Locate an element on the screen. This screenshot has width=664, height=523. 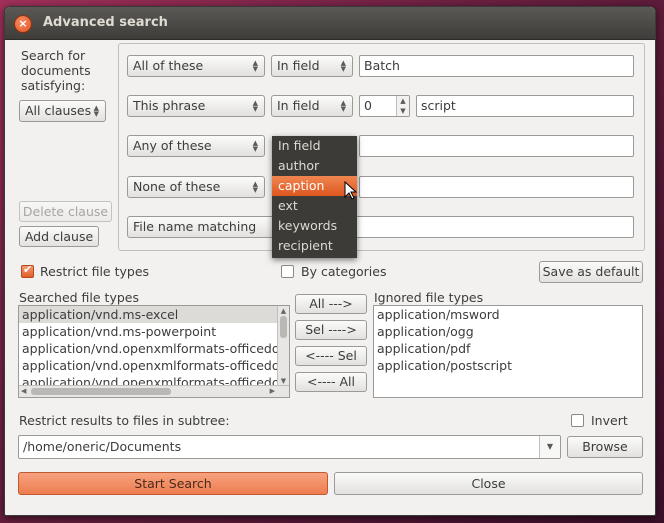
vertical-scrollbar: ▲ ▼ is located at coordinates (283, 346).